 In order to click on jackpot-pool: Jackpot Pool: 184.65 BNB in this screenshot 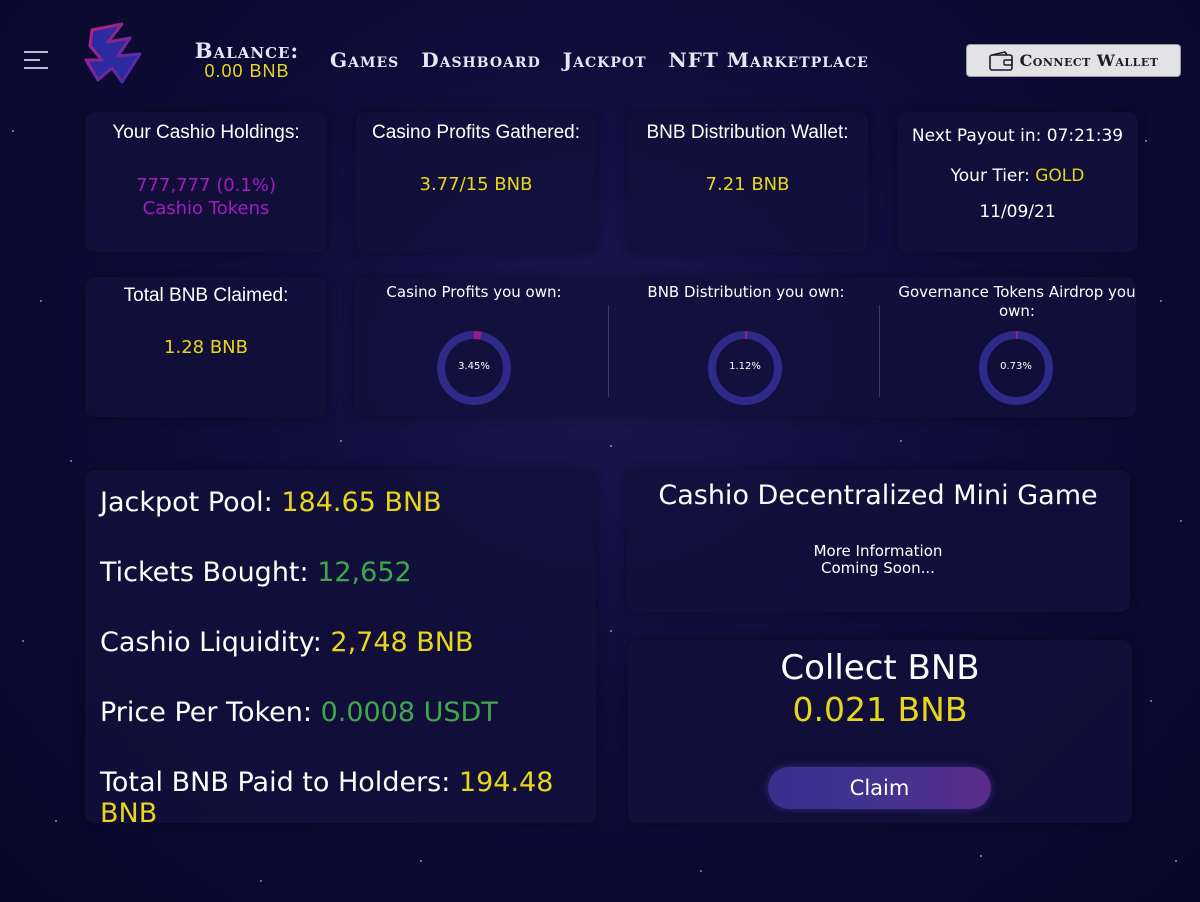, I will do `click(271, 502)`.